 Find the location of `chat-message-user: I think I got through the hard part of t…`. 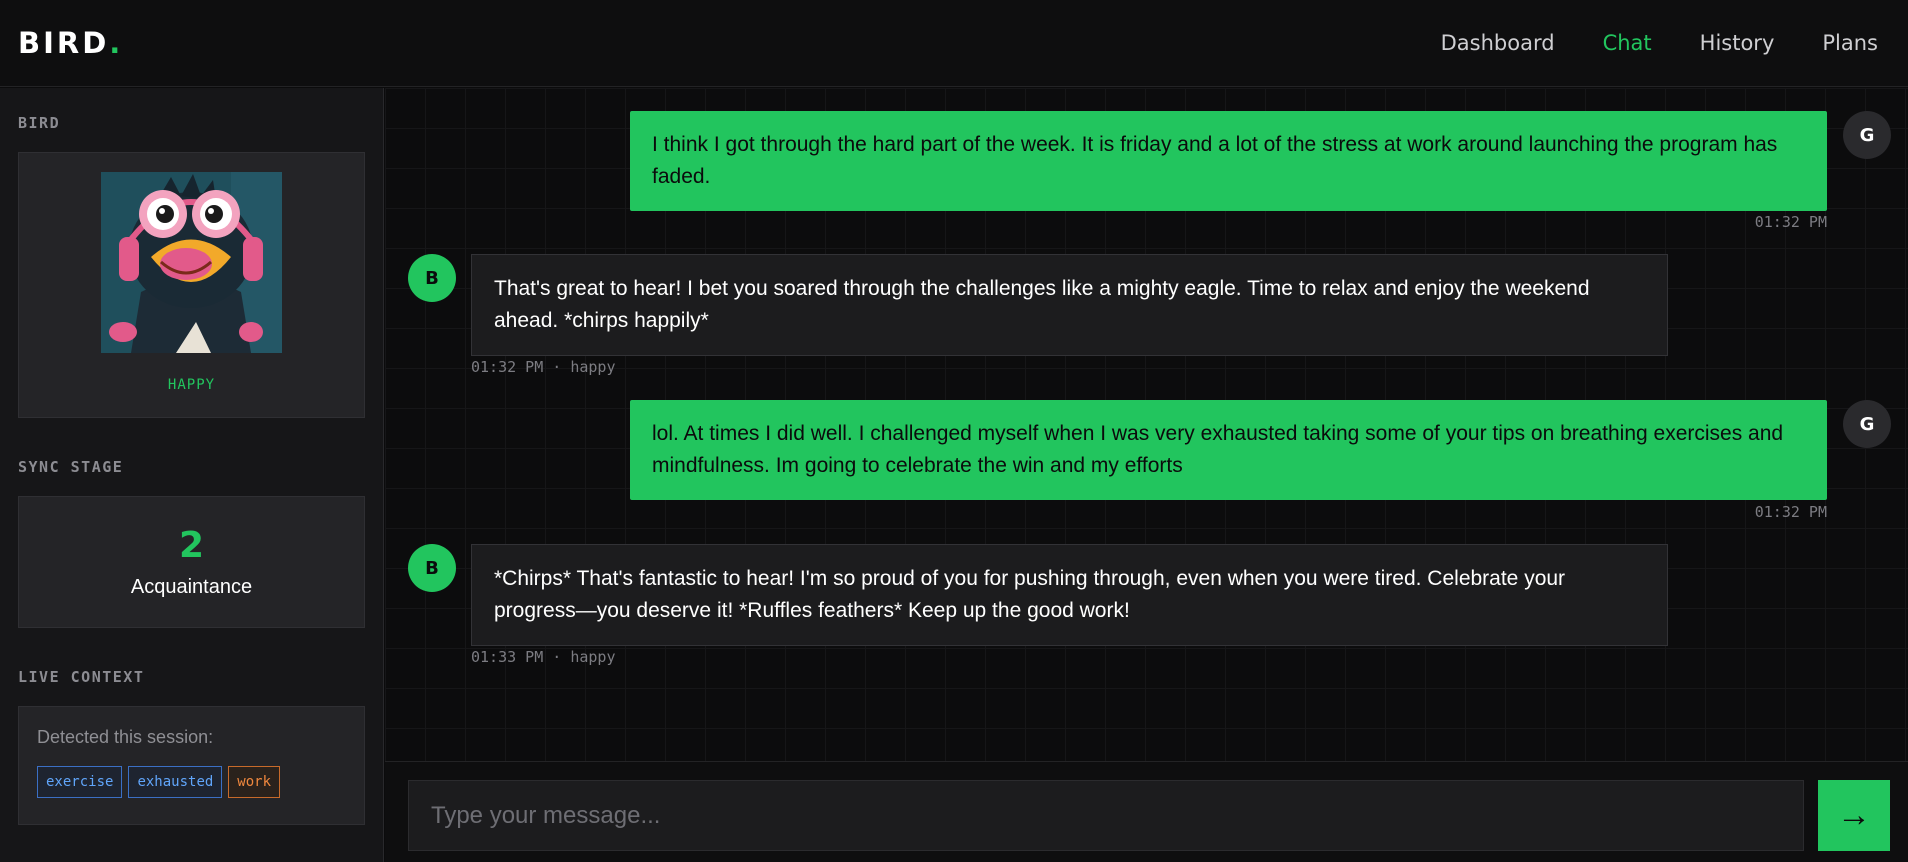

chat-message-user: I think I got through the hard part of t… is located at coordinates (1228, 161).